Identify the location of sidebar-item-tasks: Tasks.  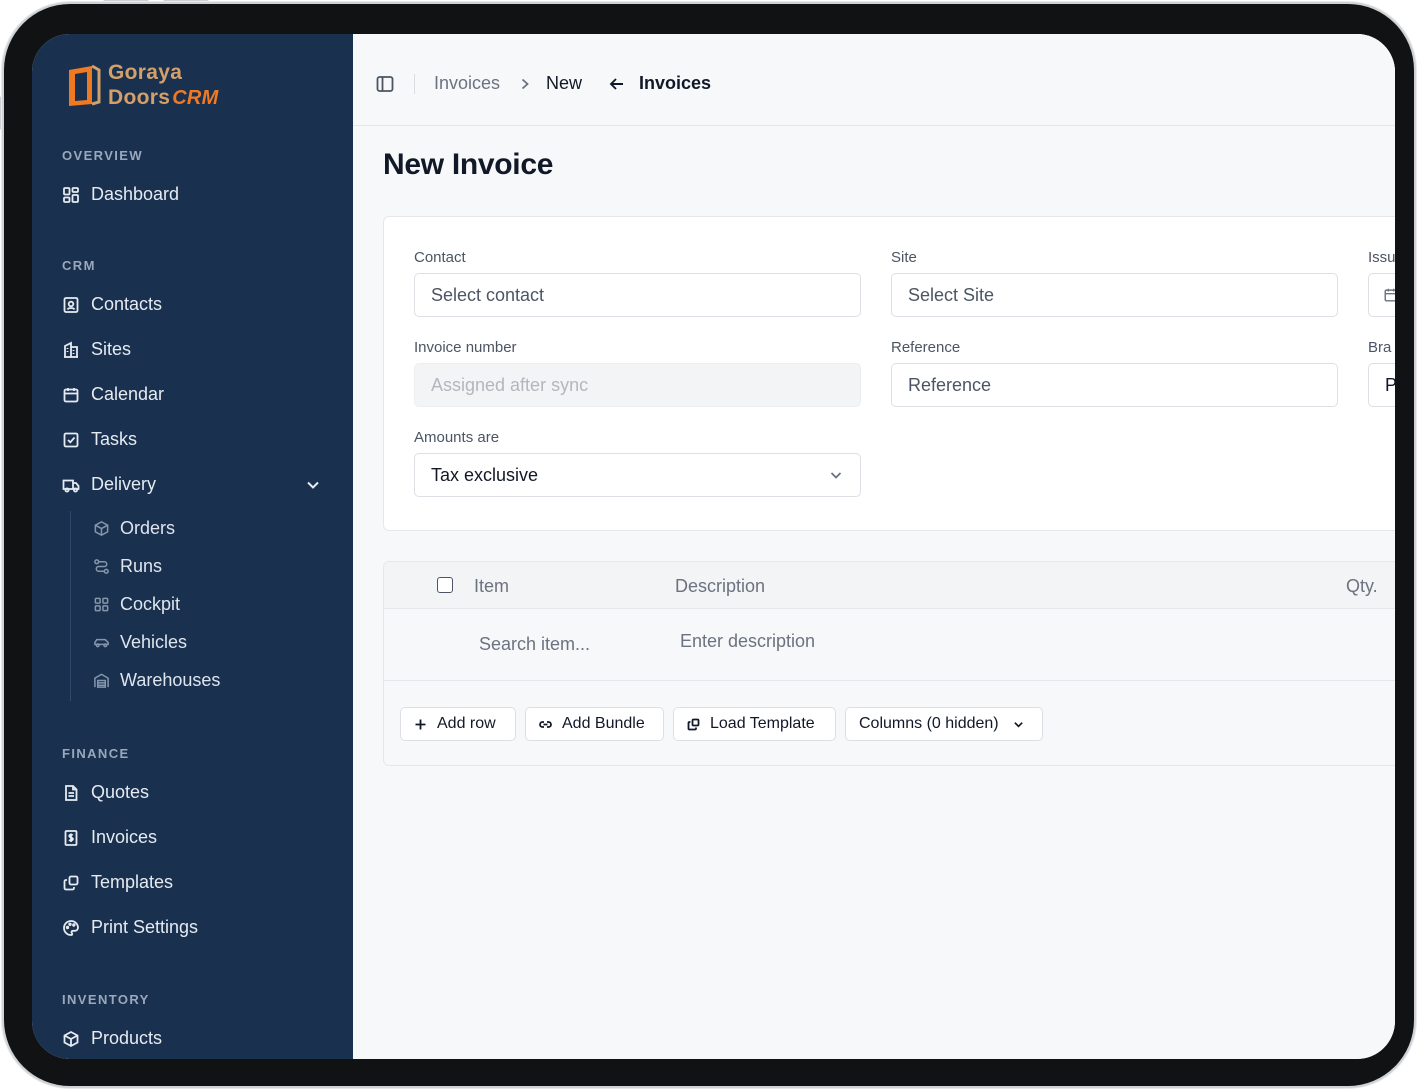
(99, 439).